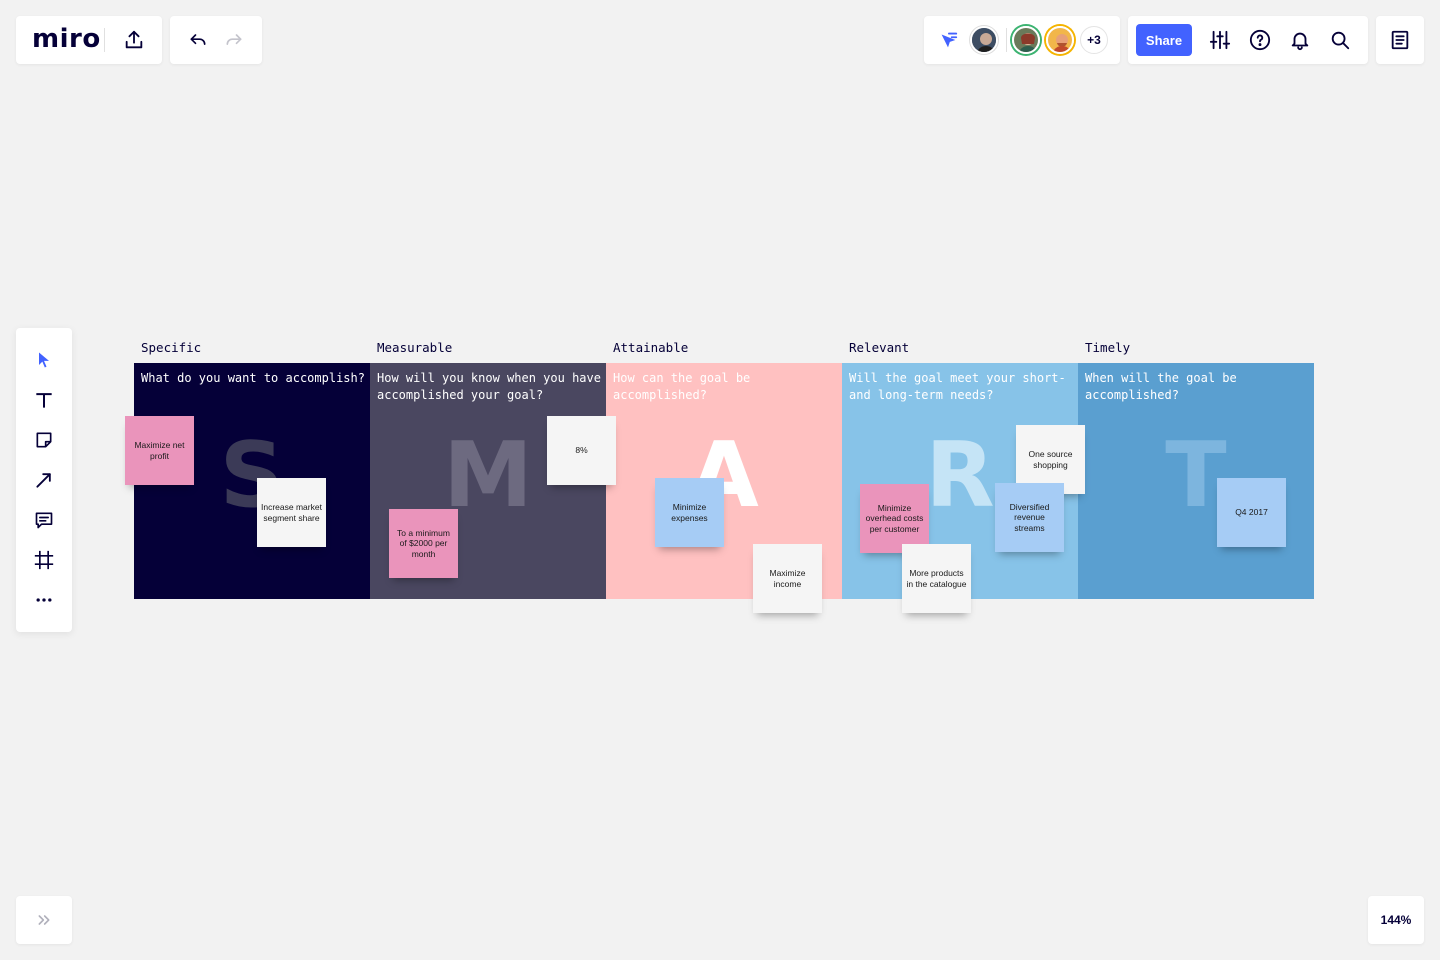 The image size is (1440, 960). I want to click on sticky-note: Maximize income, so click(787, 578).